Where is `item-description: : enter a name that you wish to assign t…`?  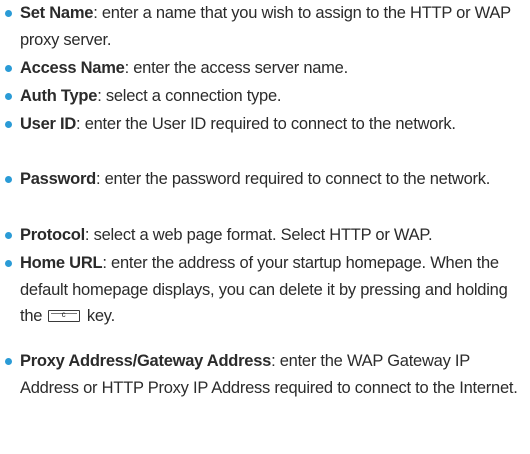 item-description: : enter a name that you wish to assign t… is located at coordinates (265, 26).